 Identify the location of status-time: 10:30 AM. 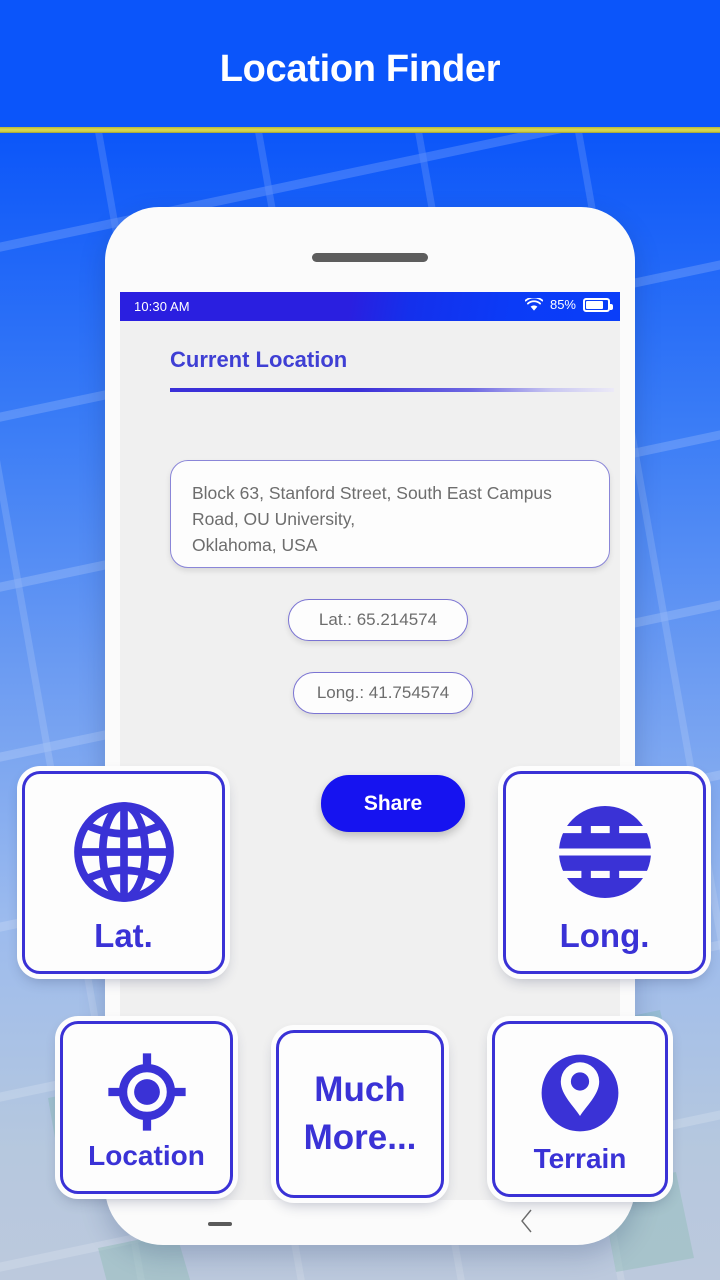
(162, 306).